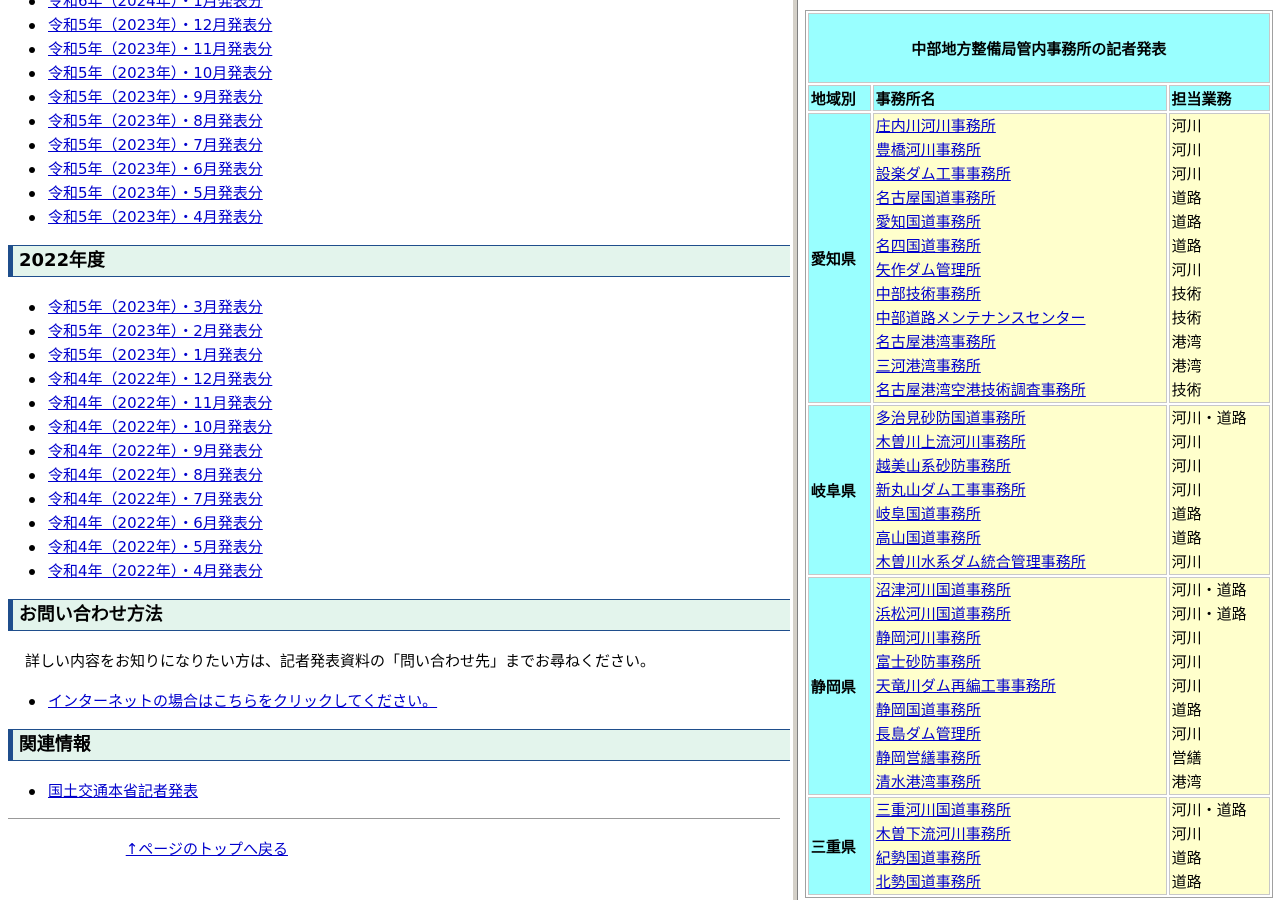 The width and height of the screenshot is (1284, 900). Describe the element at coordinates (1020, 222) in the screenshot. I see `office-link: 愛知国道事務所` at that location.